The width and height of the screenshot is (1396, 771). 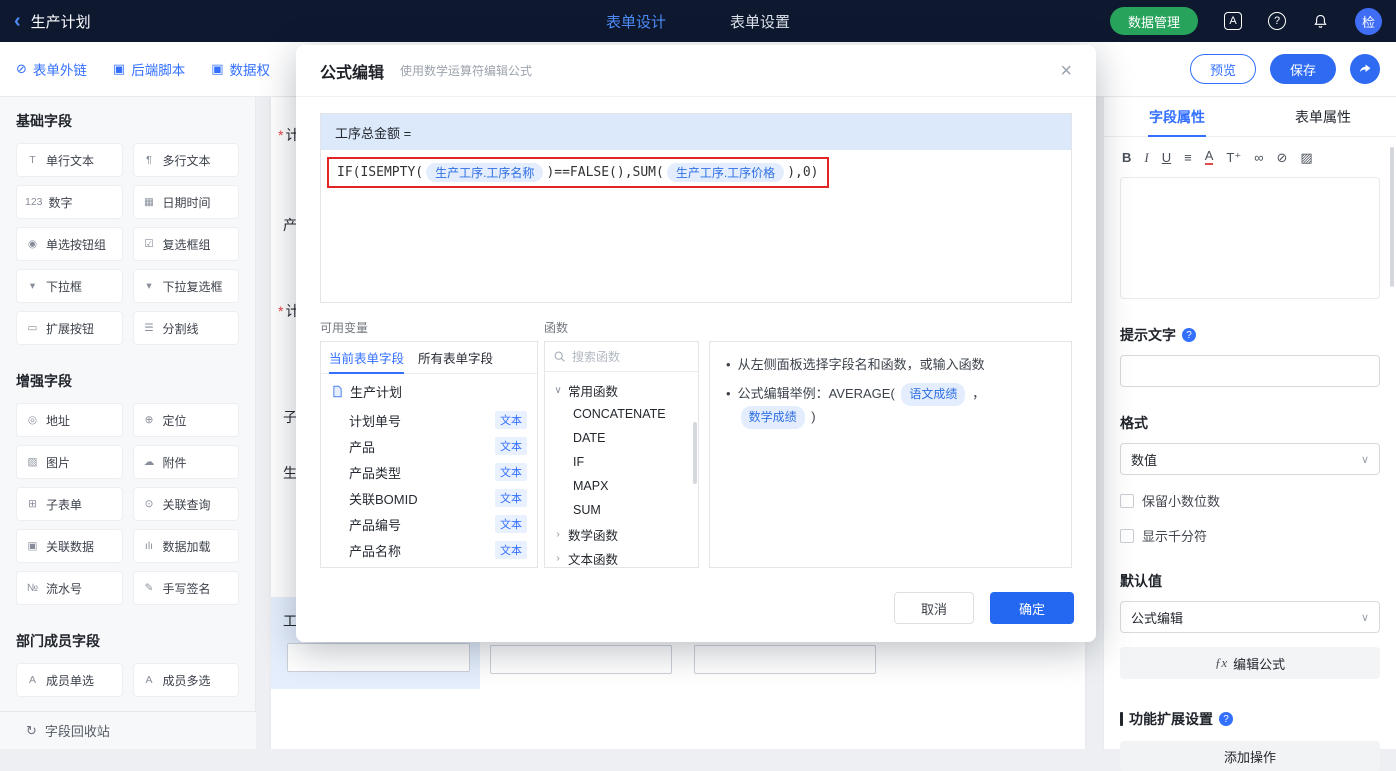 I want to click on keep-decimals-option: 保留小数位数, so click(x=1250, y=500).